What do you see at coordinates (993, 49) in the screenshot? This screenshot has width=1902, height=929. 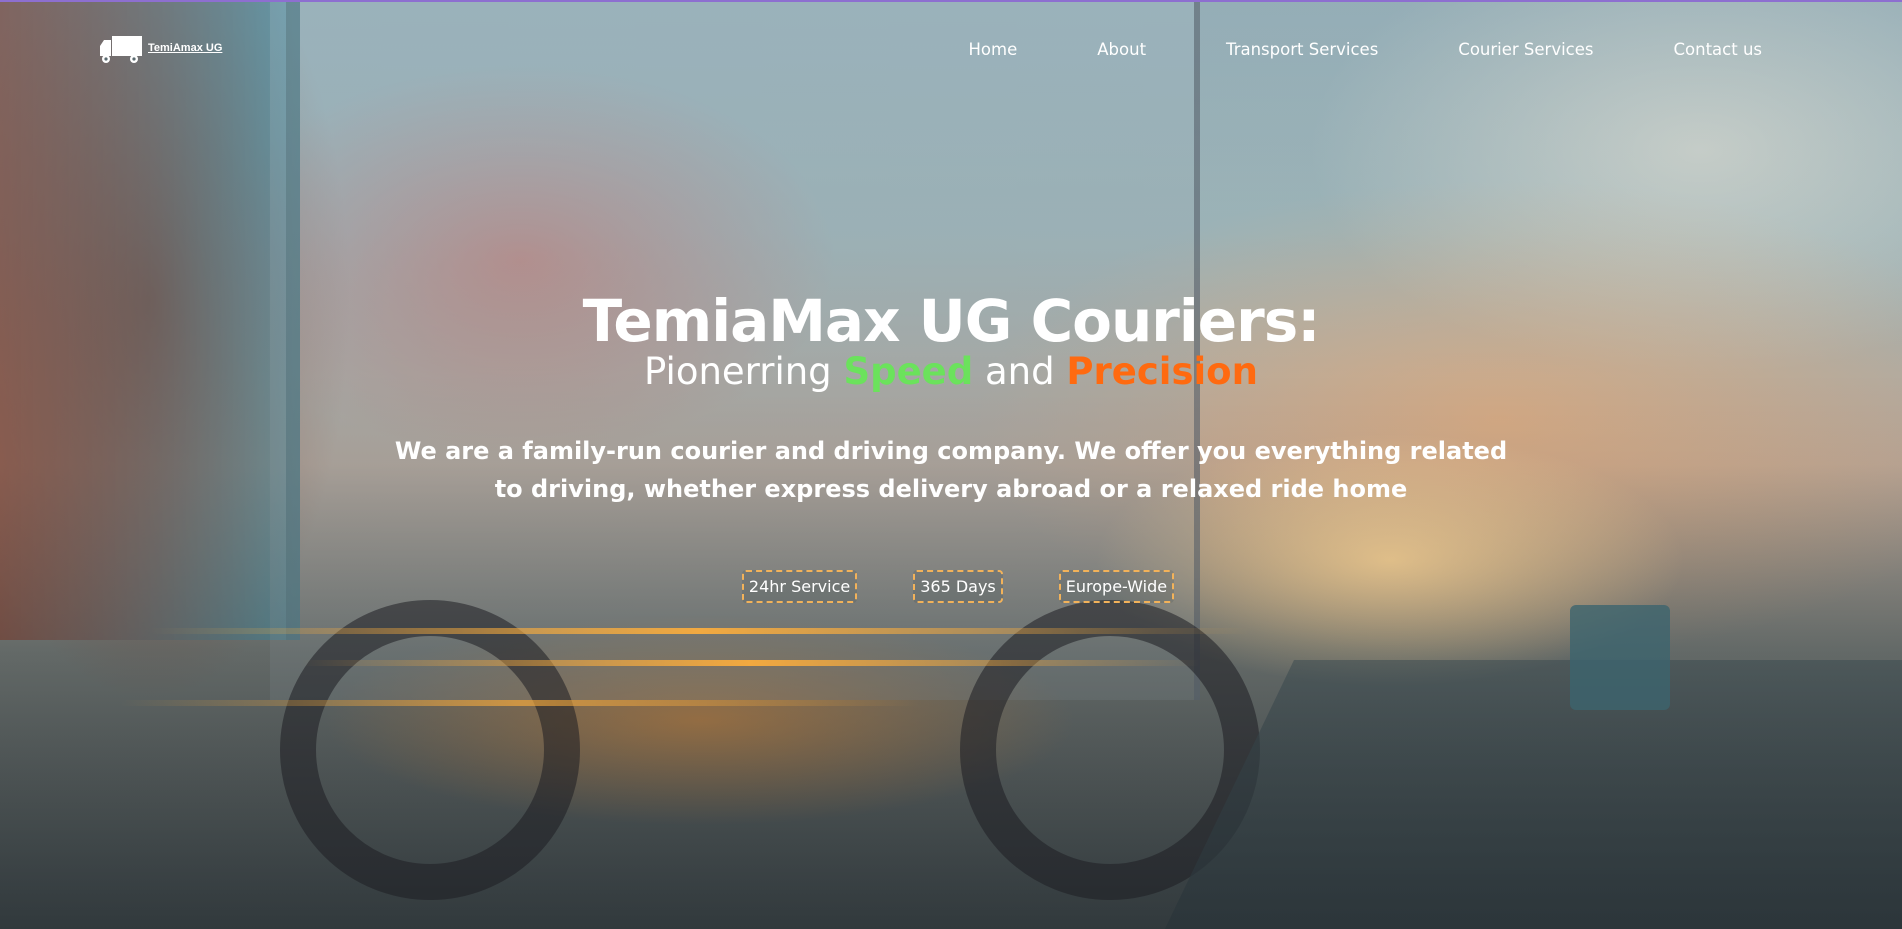 I see `nav-item-home: Home` at bounding box center [993, 49].